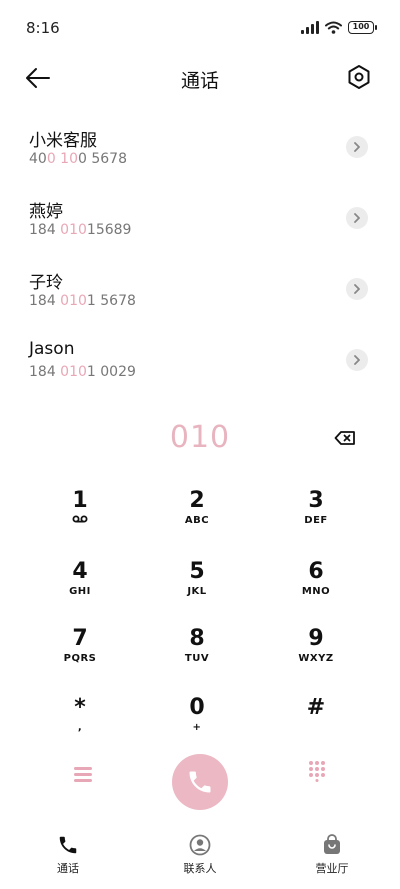 The height and width of the screenshot is (889, 400). What do you see at coordinates (52, 349) in the screenshot?
I see `contact-name: Jason` at bounding box center [52, 349].